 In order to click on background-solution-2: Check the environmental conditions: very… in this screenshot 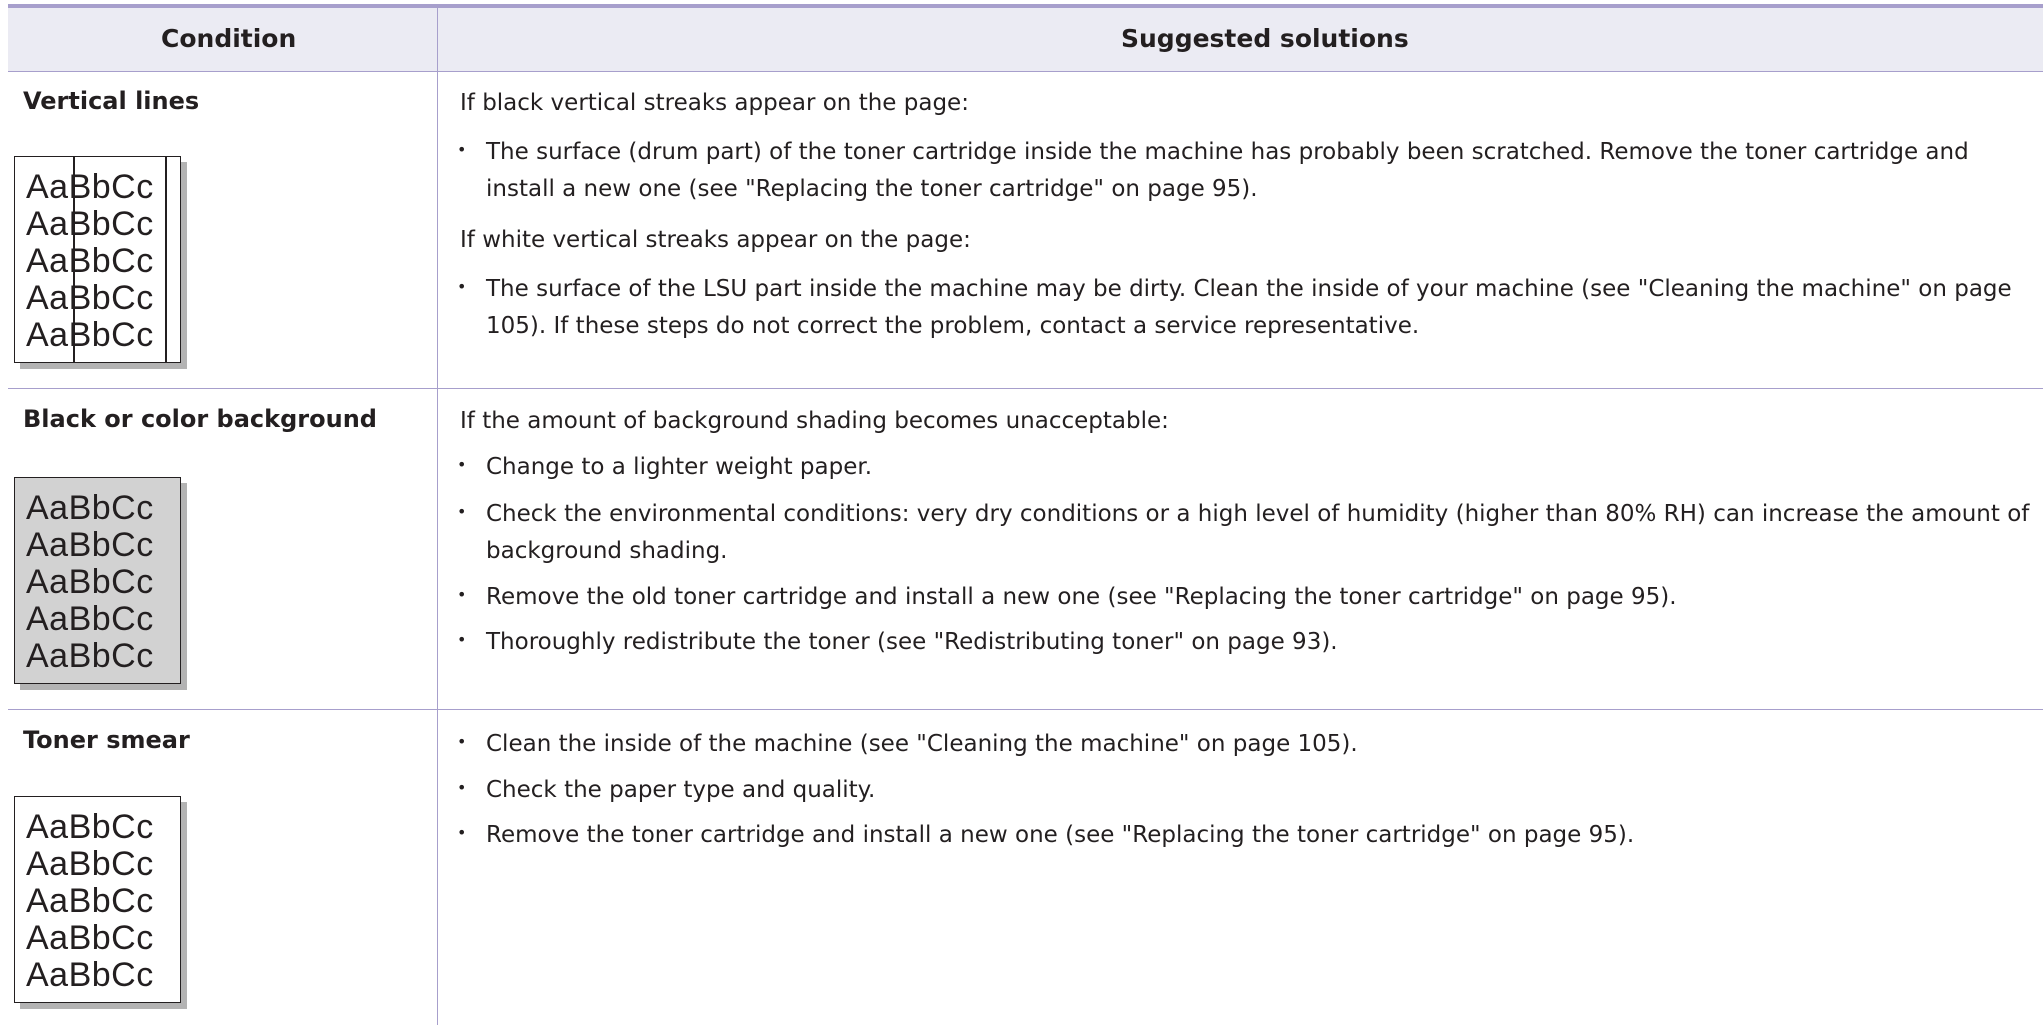, I will do `click(1258, 532)`.